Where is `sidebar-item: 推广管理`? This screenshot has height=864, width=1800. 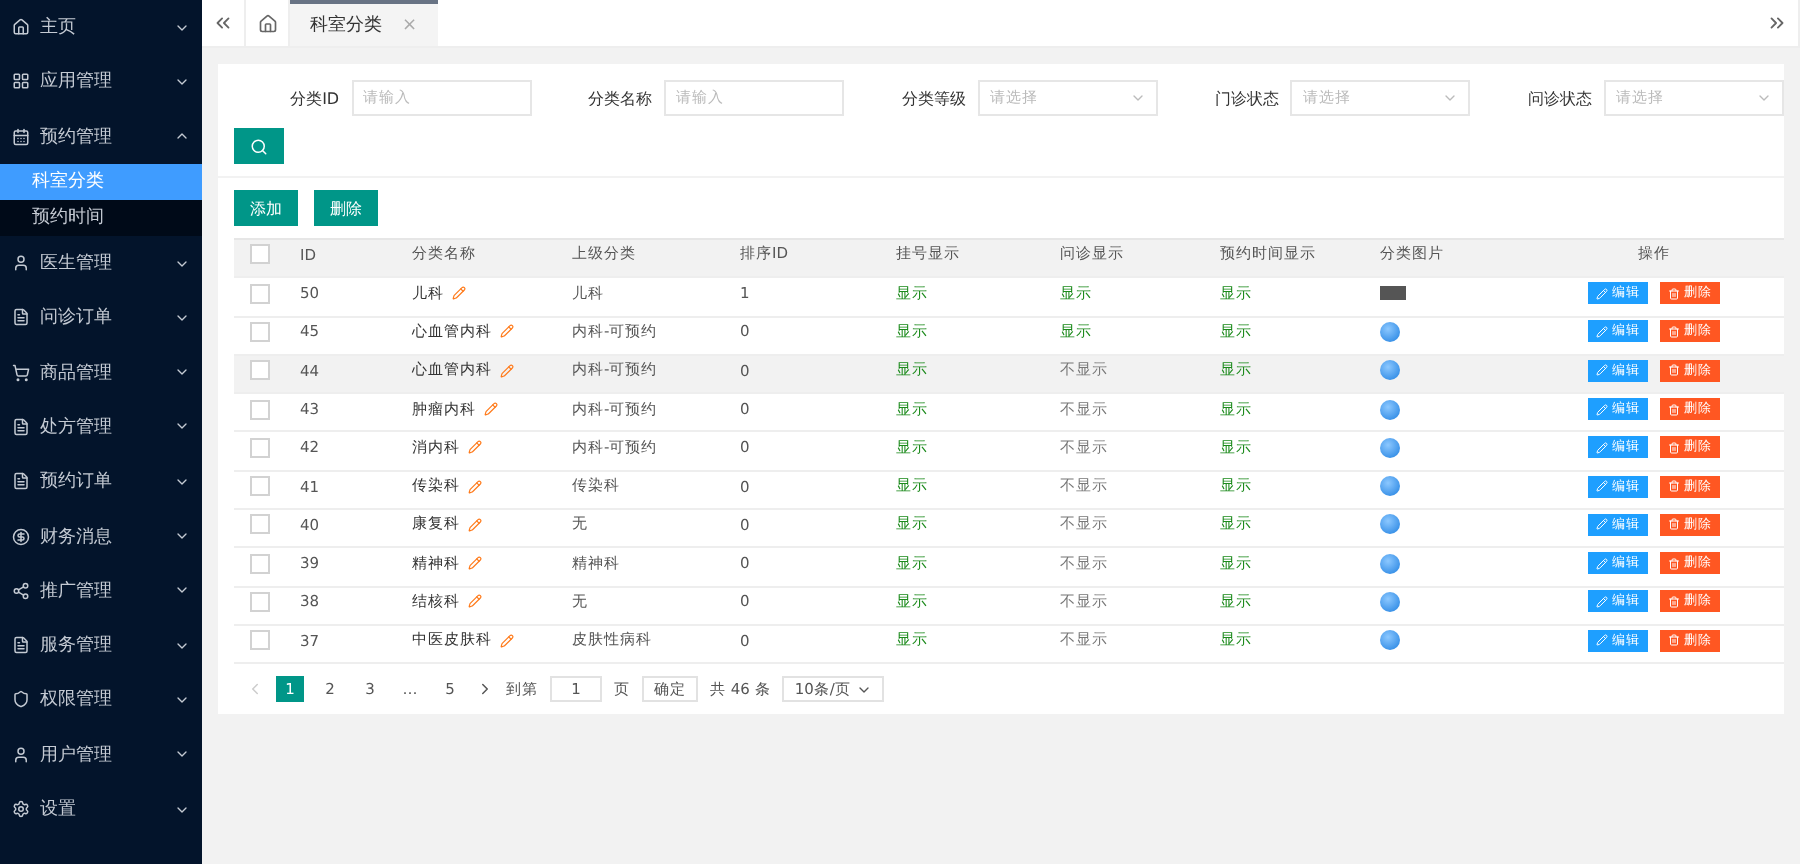
sidebar-item: 推广管理 is located at coordinates (101, 590).